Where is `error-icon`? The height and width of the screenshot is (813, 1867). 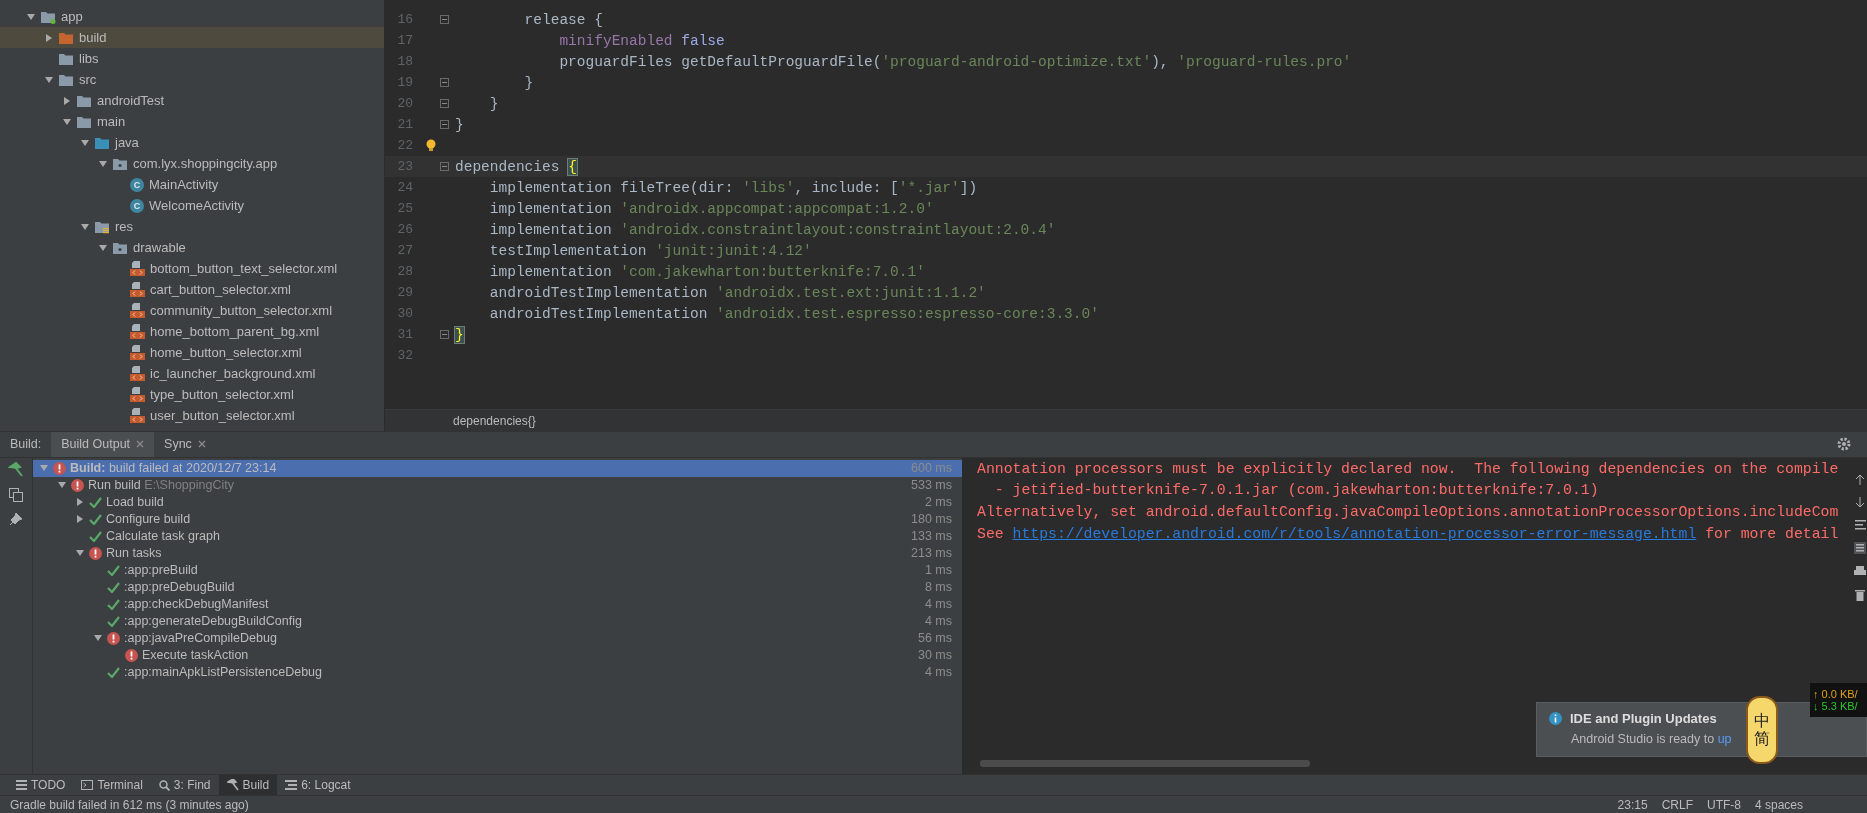
error-icon is located at coordinates (59, 468).